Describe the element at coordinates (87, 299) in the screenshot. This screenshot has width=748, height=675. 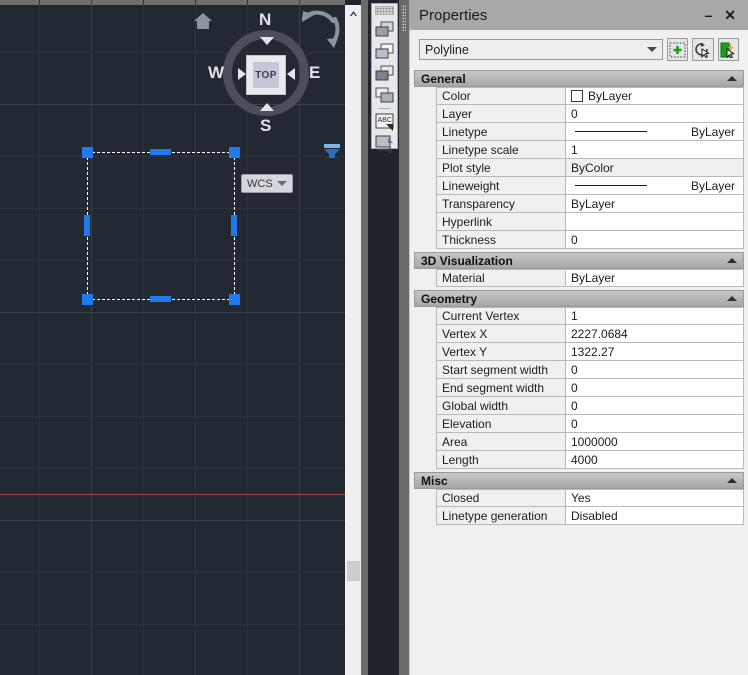
I see `grip-corner-bottom-left` at that location.